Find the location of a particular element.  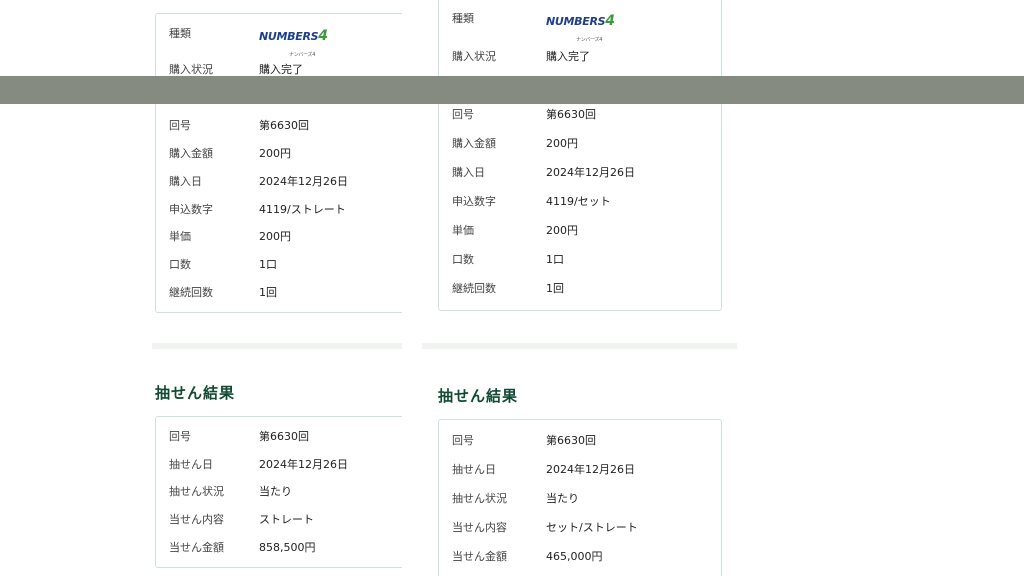

numbers4-logo: NUMBERS4 ナンバーズ4 is located at coordinates (580, 30).